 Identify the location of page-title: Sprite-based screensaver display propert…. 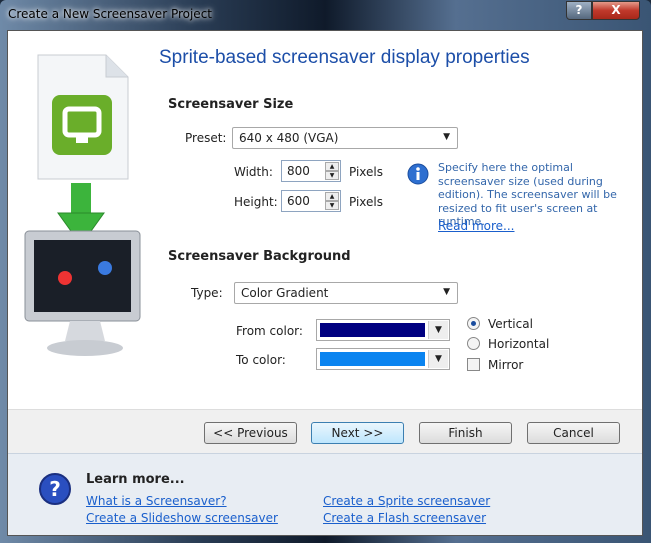
(344, 57).